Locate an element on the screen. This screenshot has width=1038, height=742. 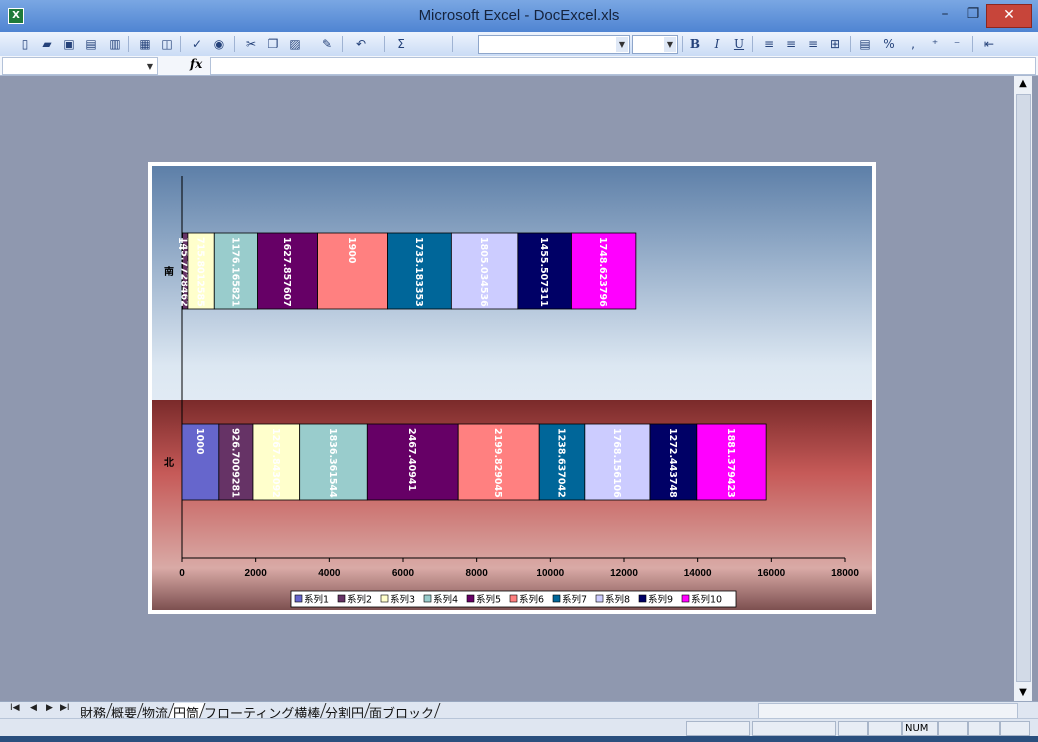
taskbar is located at coordinates (519, 739).